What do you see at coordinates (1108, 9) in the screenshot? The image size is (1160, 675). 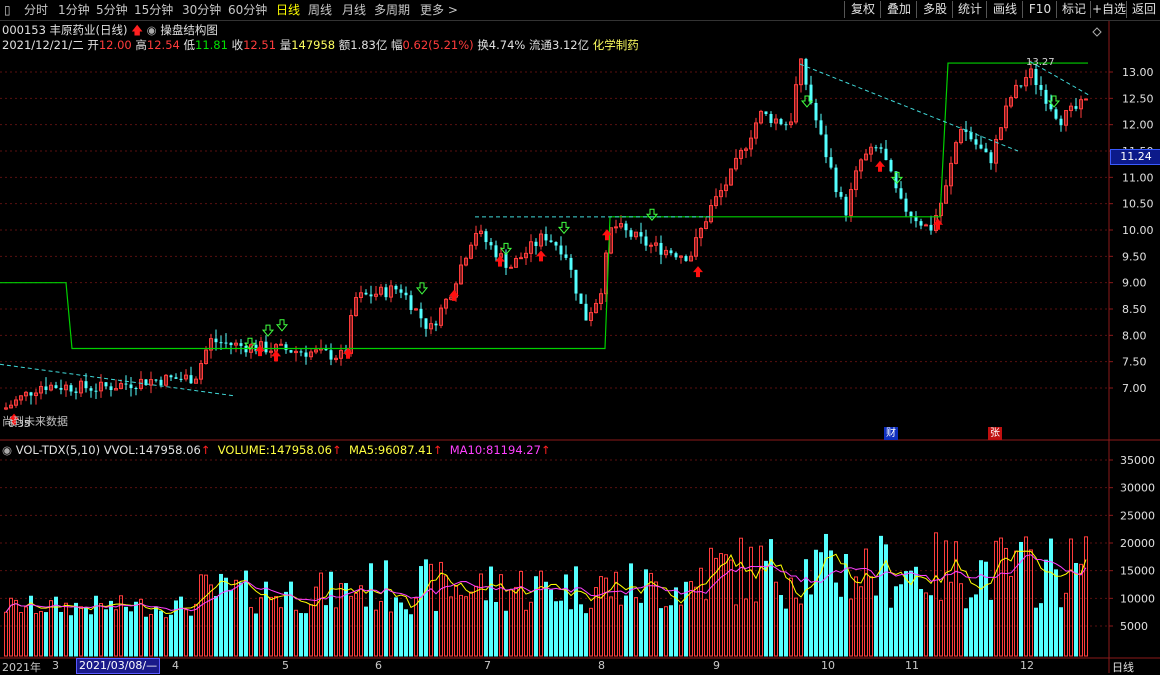 I see `toolbar-button-7: +自选` at bounding box center [1108, 9].